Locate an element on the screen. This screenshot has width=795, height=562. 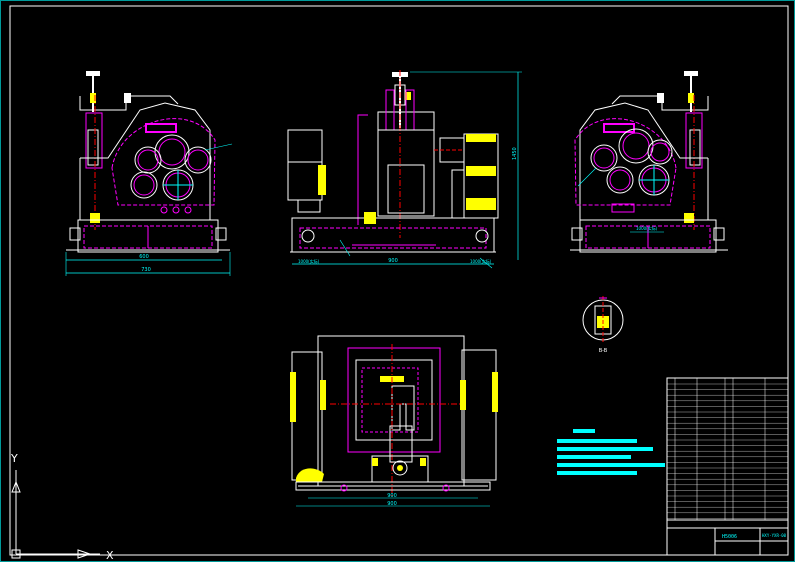
ucs-icon: Y X is located at coordinates (62, 507).